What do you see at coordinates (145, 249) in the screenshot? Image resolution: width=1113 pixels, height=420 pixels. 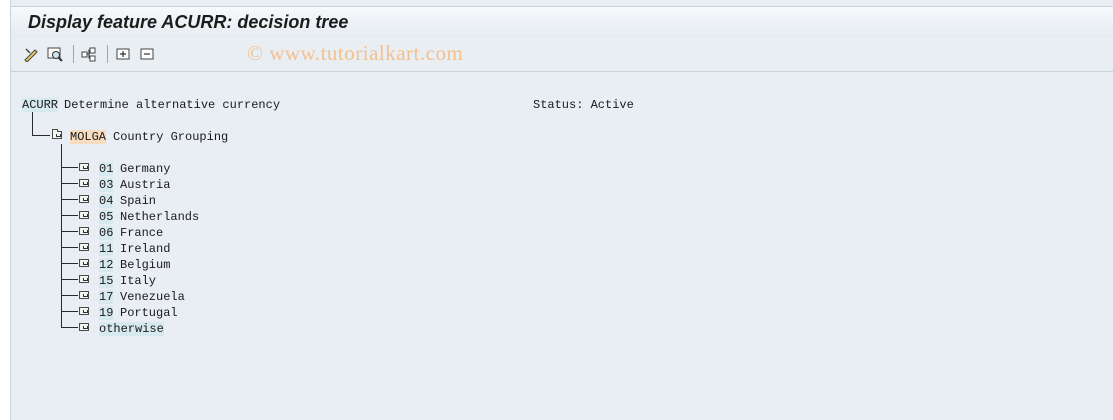 I see `node-label: Ireland` at bounding box center [145, 249].